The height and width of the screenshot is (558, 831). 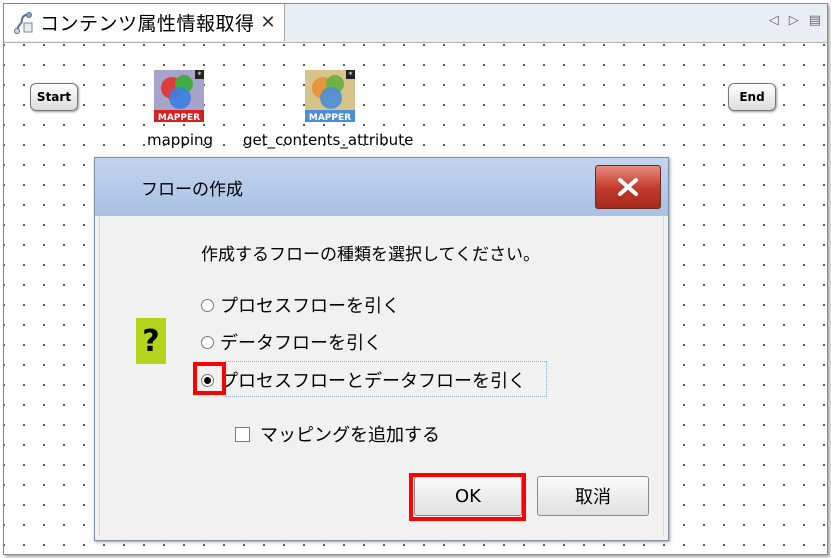 I want to click on tab-close-icon: ✕, so click(x=268, y=22).